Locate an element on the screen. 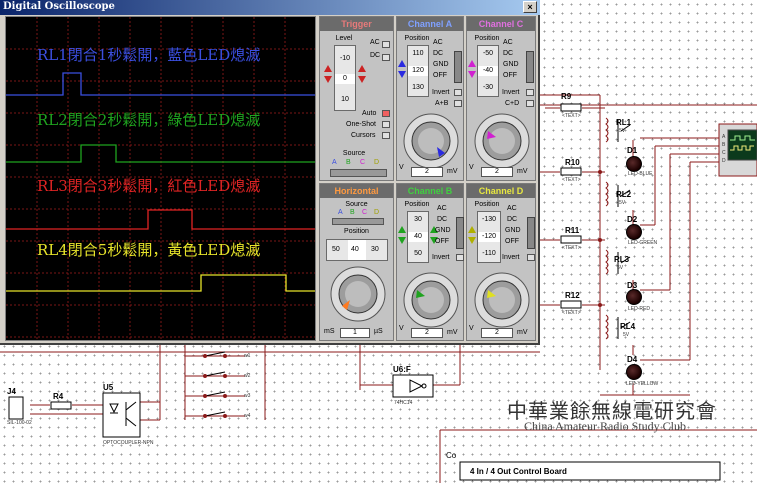 Image resolution: width=757 pixels, height=483 pixels. trigger-level-selector: -10 0 10 is located at coordinates (345, 78).